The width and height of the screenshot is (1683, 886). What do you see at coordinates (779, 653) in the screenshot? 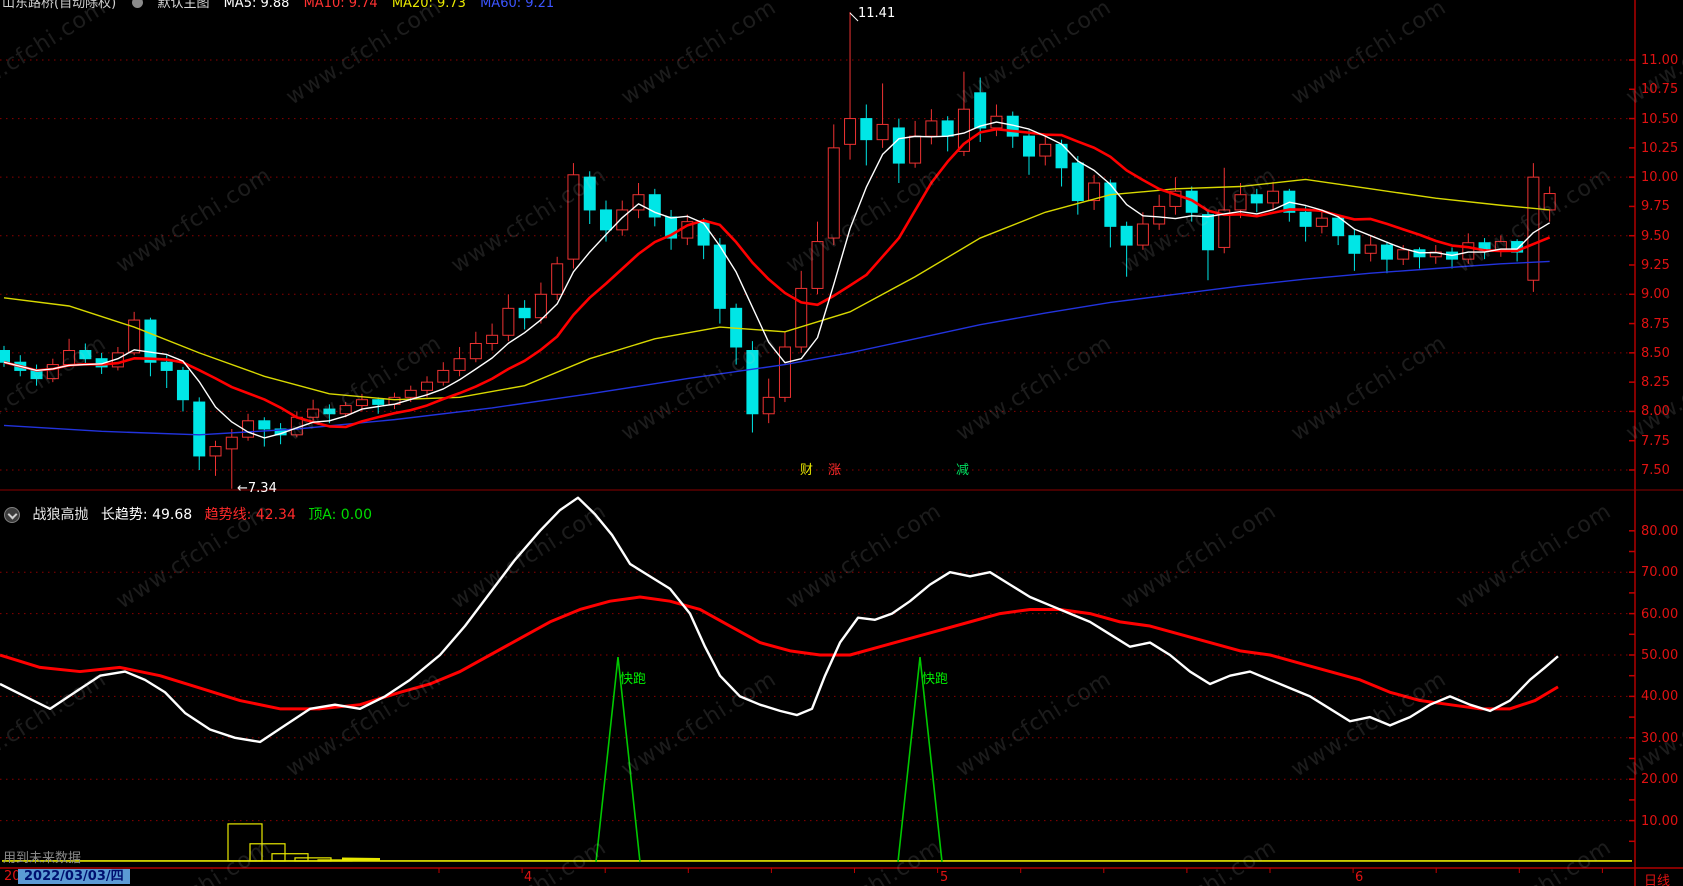
I see `trend-line` at bounding box center [779, 653].